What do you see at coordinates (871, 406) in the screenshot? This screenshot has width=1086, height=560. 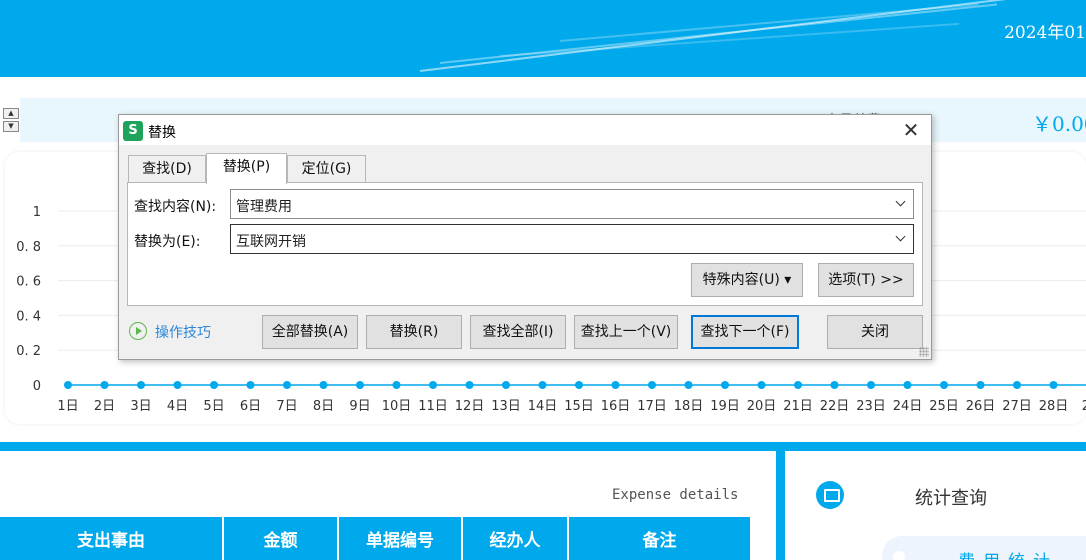 I see `x-tick-label: 23日` at bounding box center [871, 406].